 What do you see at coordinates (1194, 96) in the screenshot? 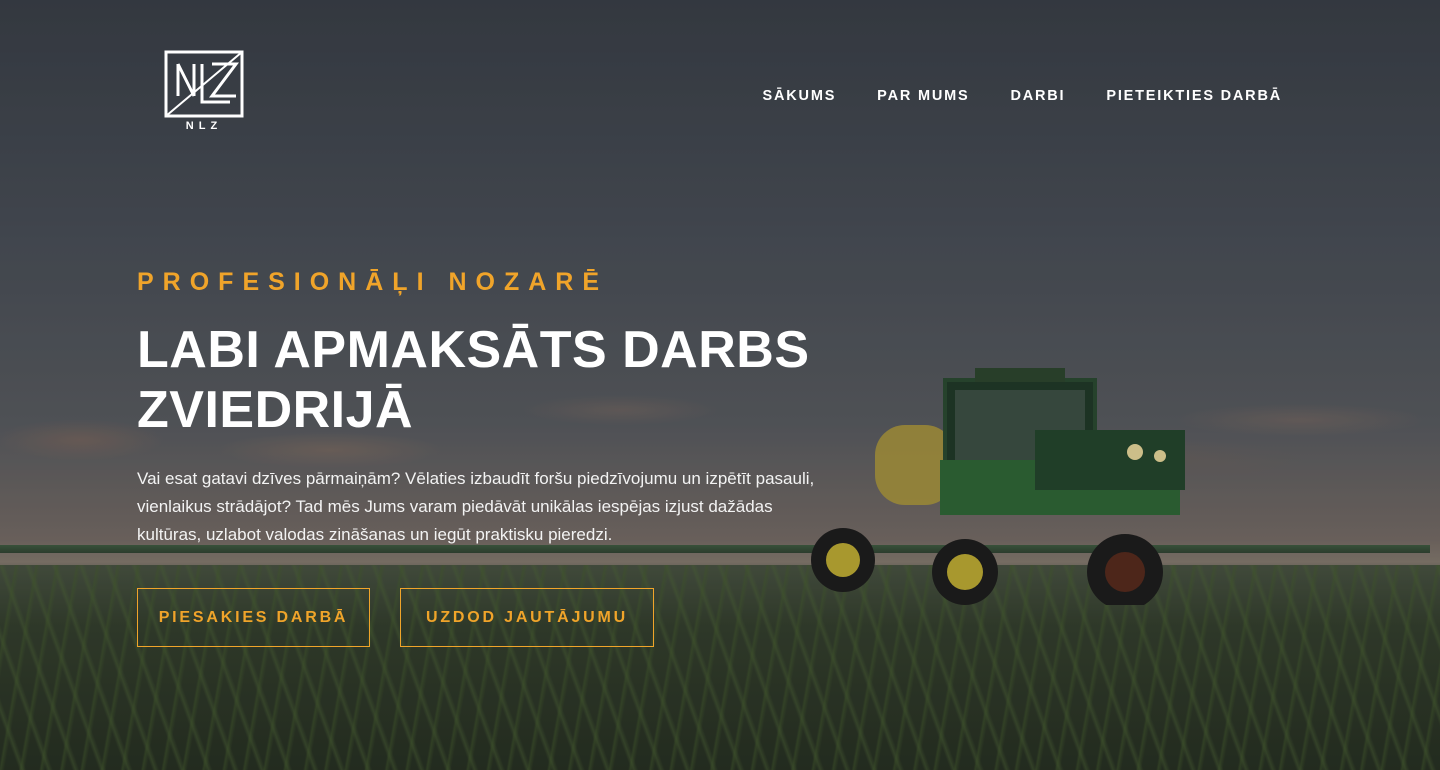
I see `nav-item-apply: PIETEIKTIES DARBĀ` at bounding box center [1194, 96].